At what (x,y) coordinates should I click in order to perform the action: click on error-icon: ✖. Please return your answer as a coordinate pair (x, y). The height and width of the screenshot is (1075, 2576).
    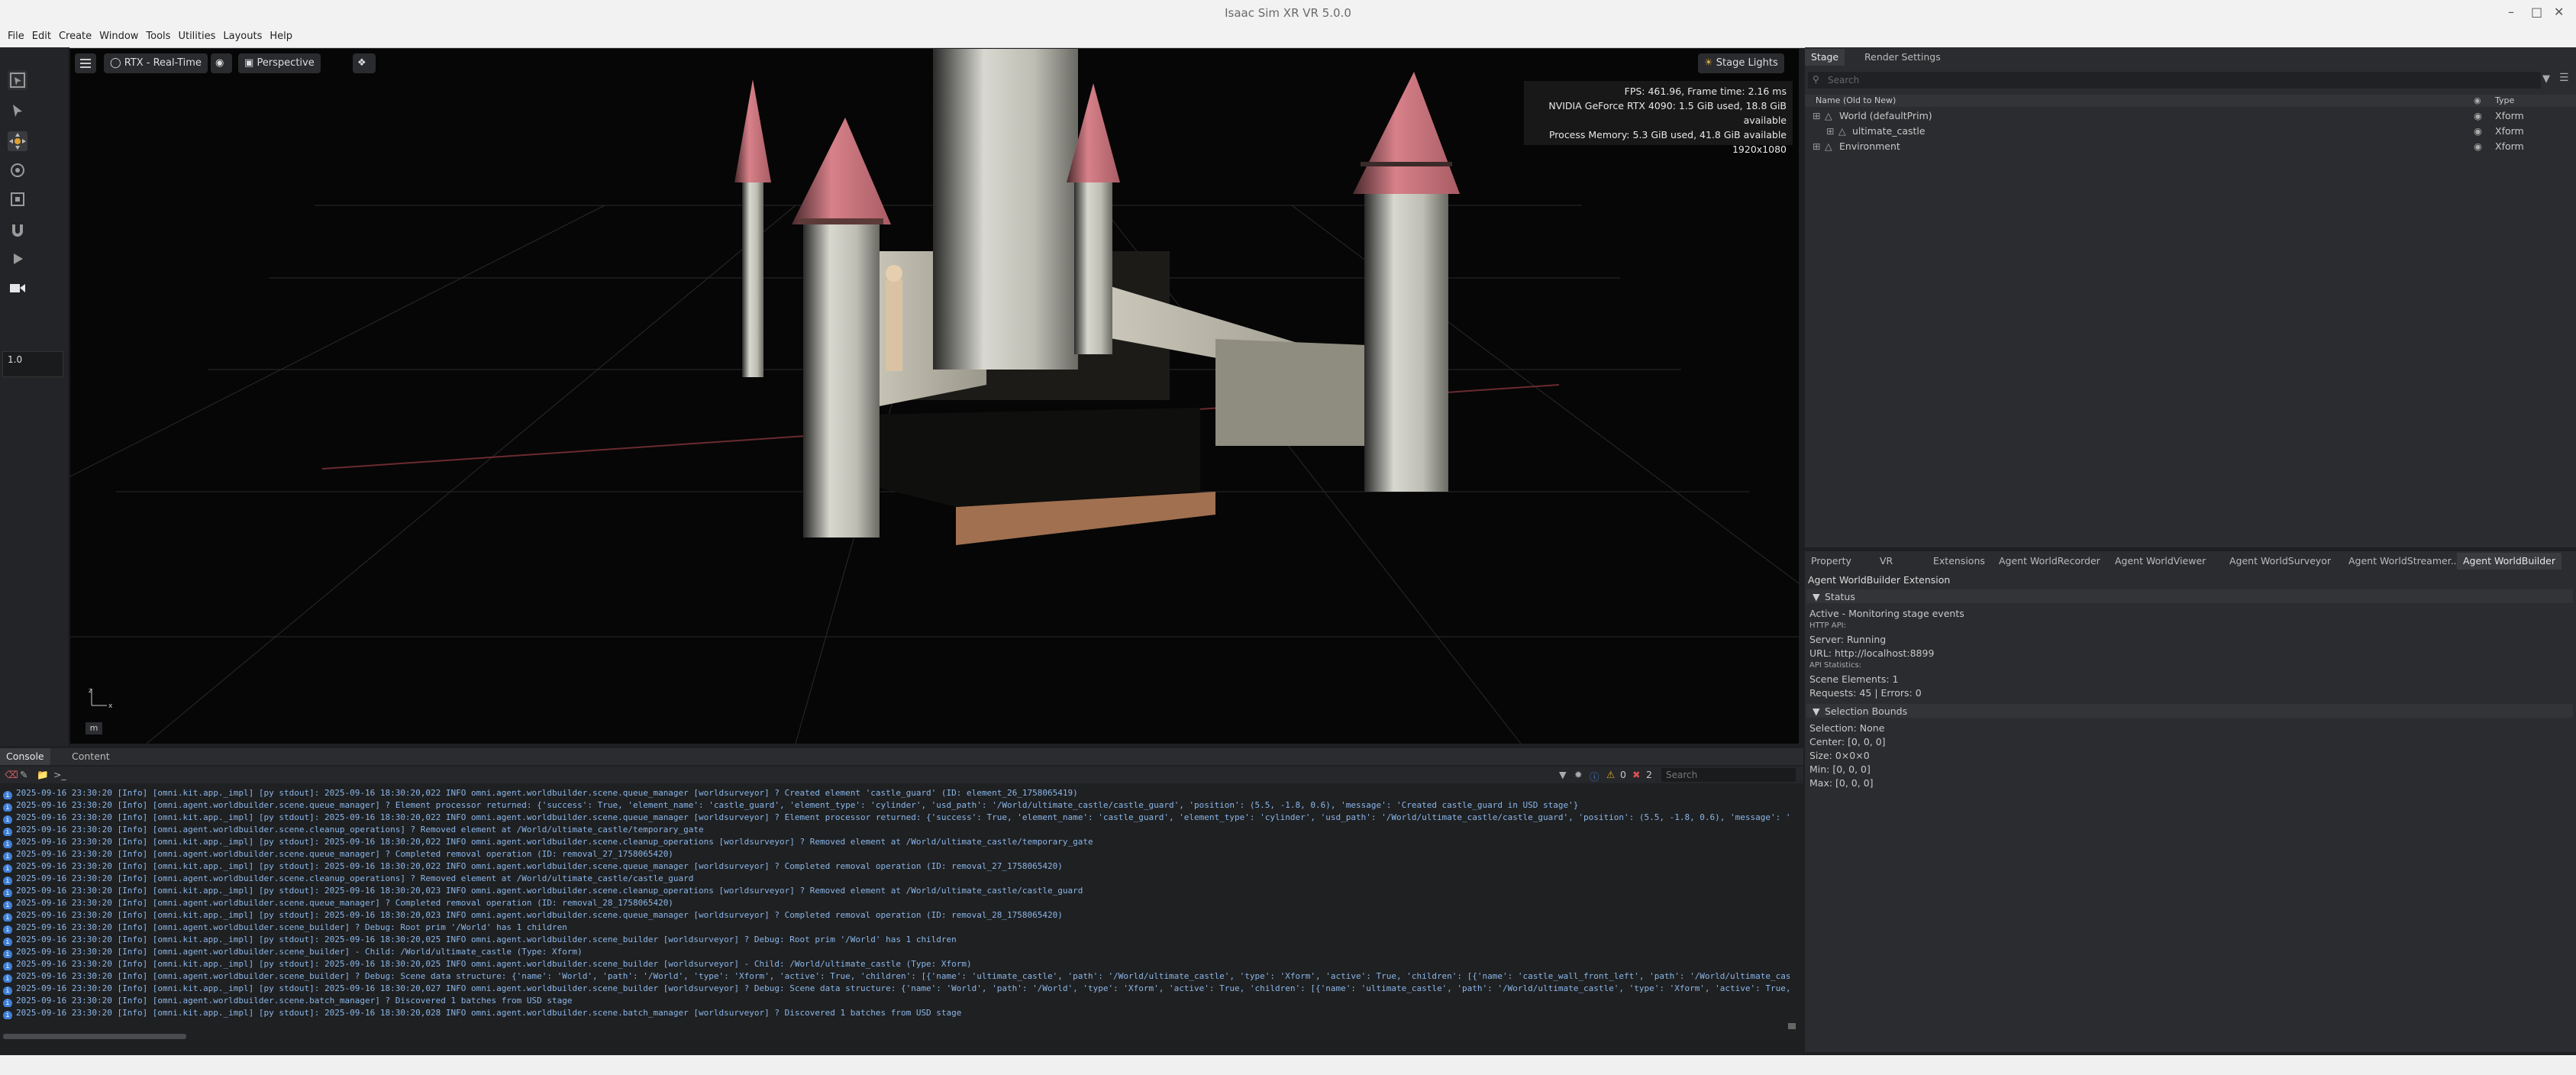
    Looking at the image, I should click on (1636, 774).